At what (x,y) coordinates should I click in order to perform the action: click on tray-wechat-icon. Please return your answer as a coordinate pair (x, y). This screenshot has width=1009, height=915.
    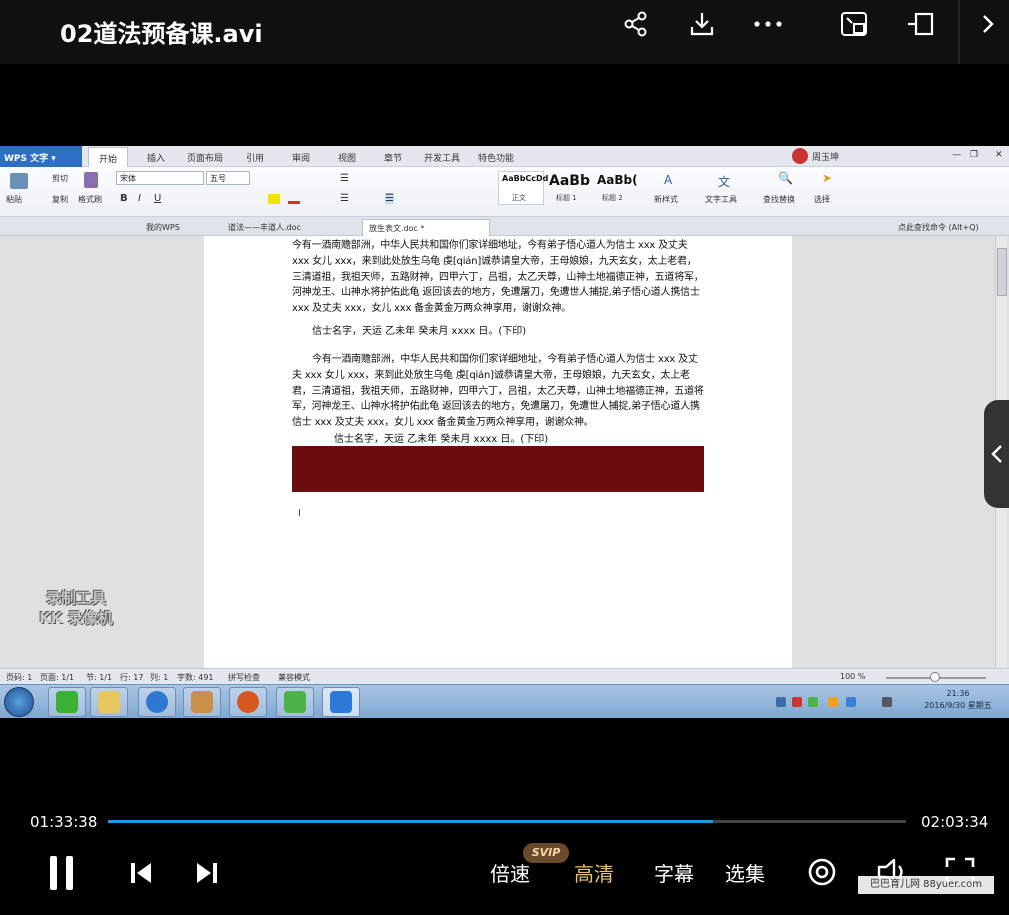
    Looking at the image, I should click on (813, 702).